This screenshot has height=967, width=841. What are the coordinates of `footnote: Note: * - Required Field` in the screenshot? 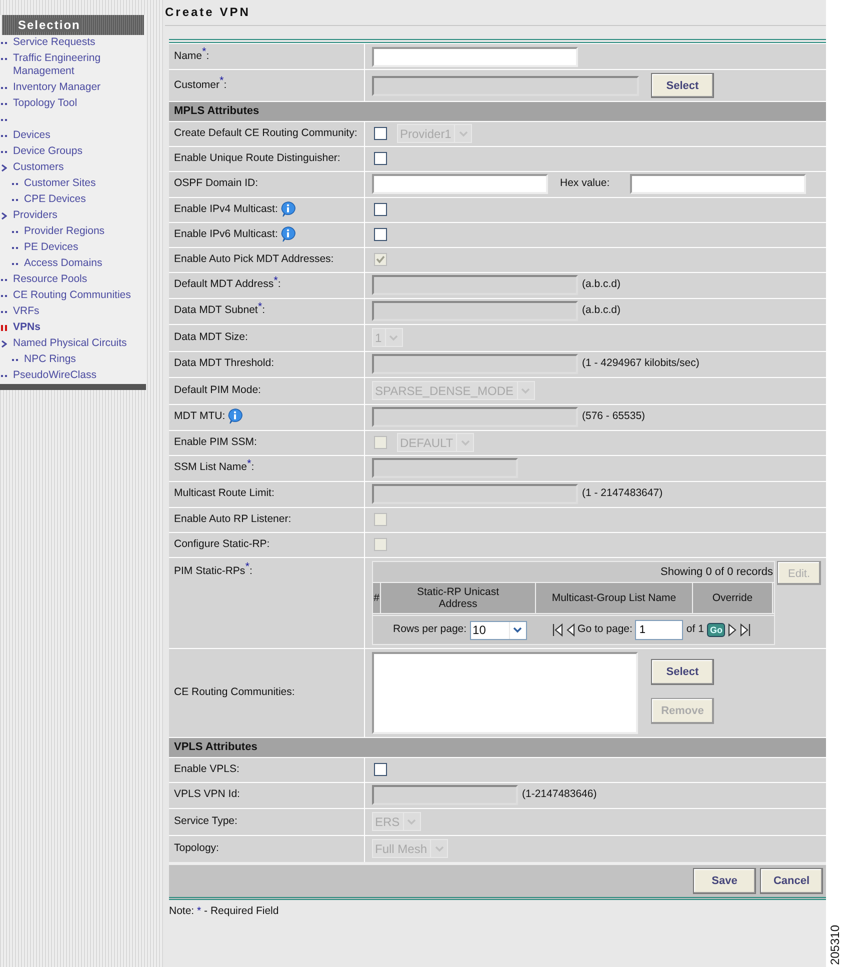 It's located at (224, 911).